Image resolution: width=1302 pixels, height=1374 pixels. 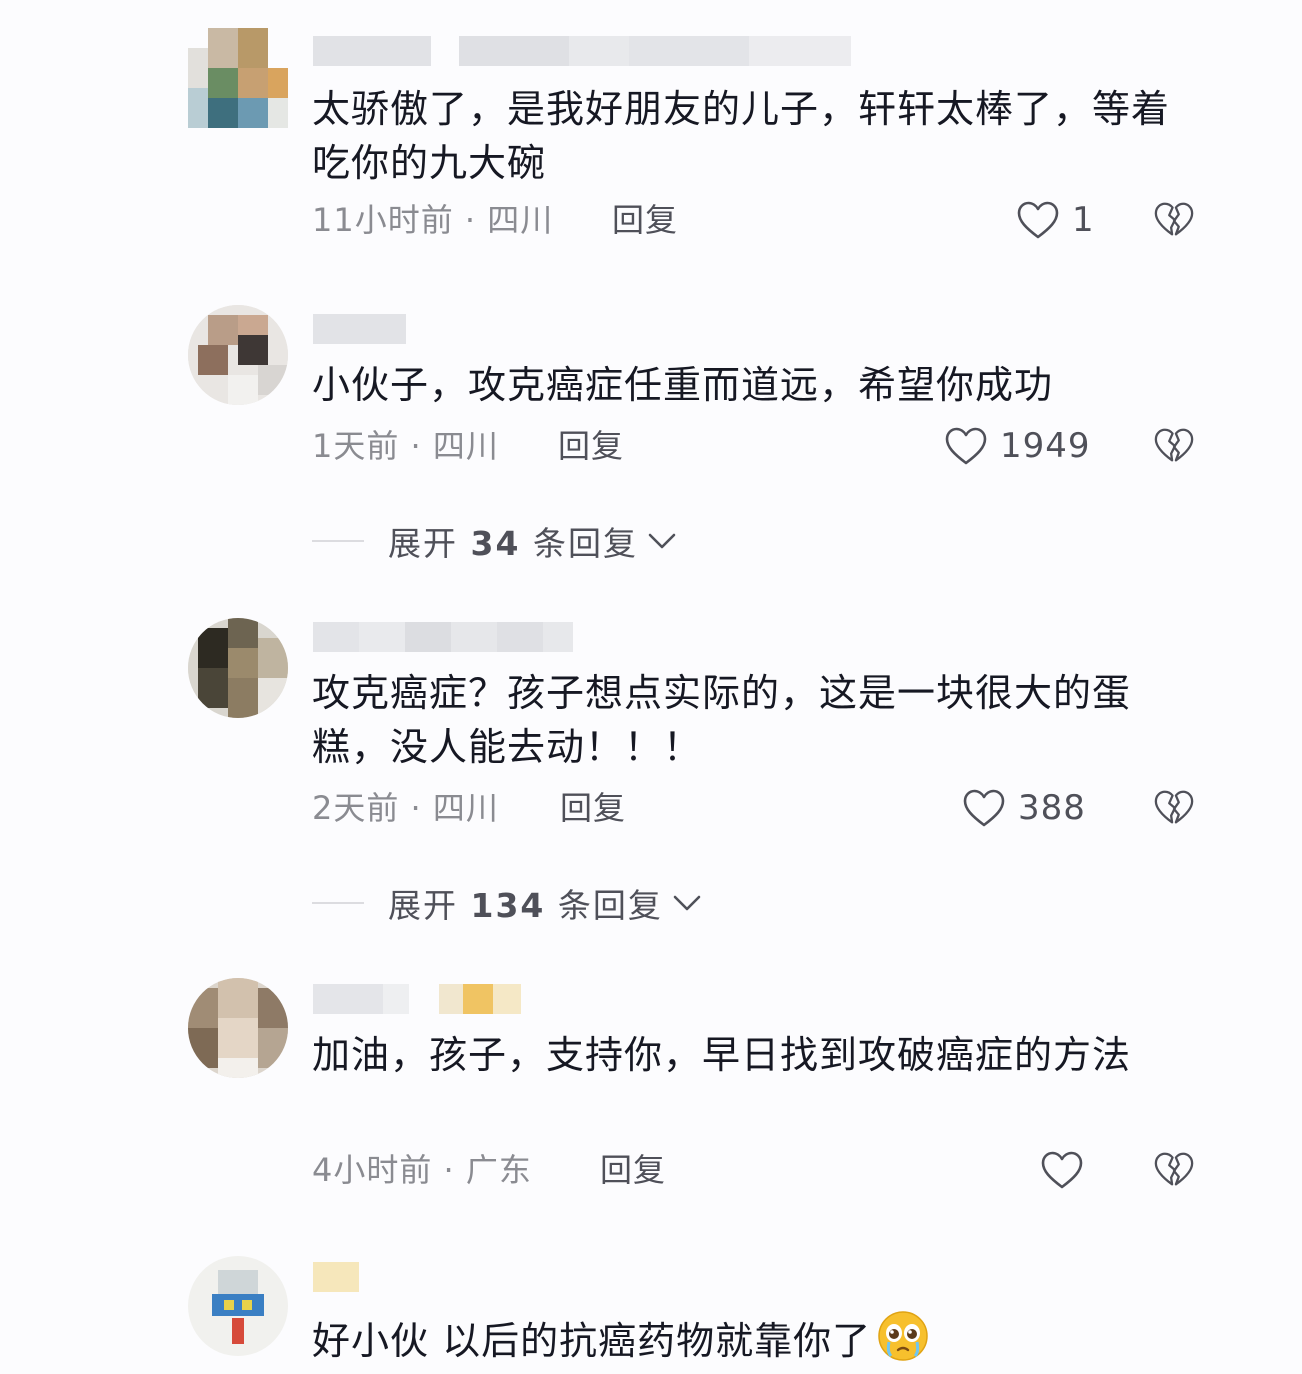 What do you see at coordinates (722, 720) in the screenshot?
I see `comment-text: 攻克癌症？孩子想点实际的，这是一块很大的蛋糕，没人能去动！！！` at bounding box center [722, 720].